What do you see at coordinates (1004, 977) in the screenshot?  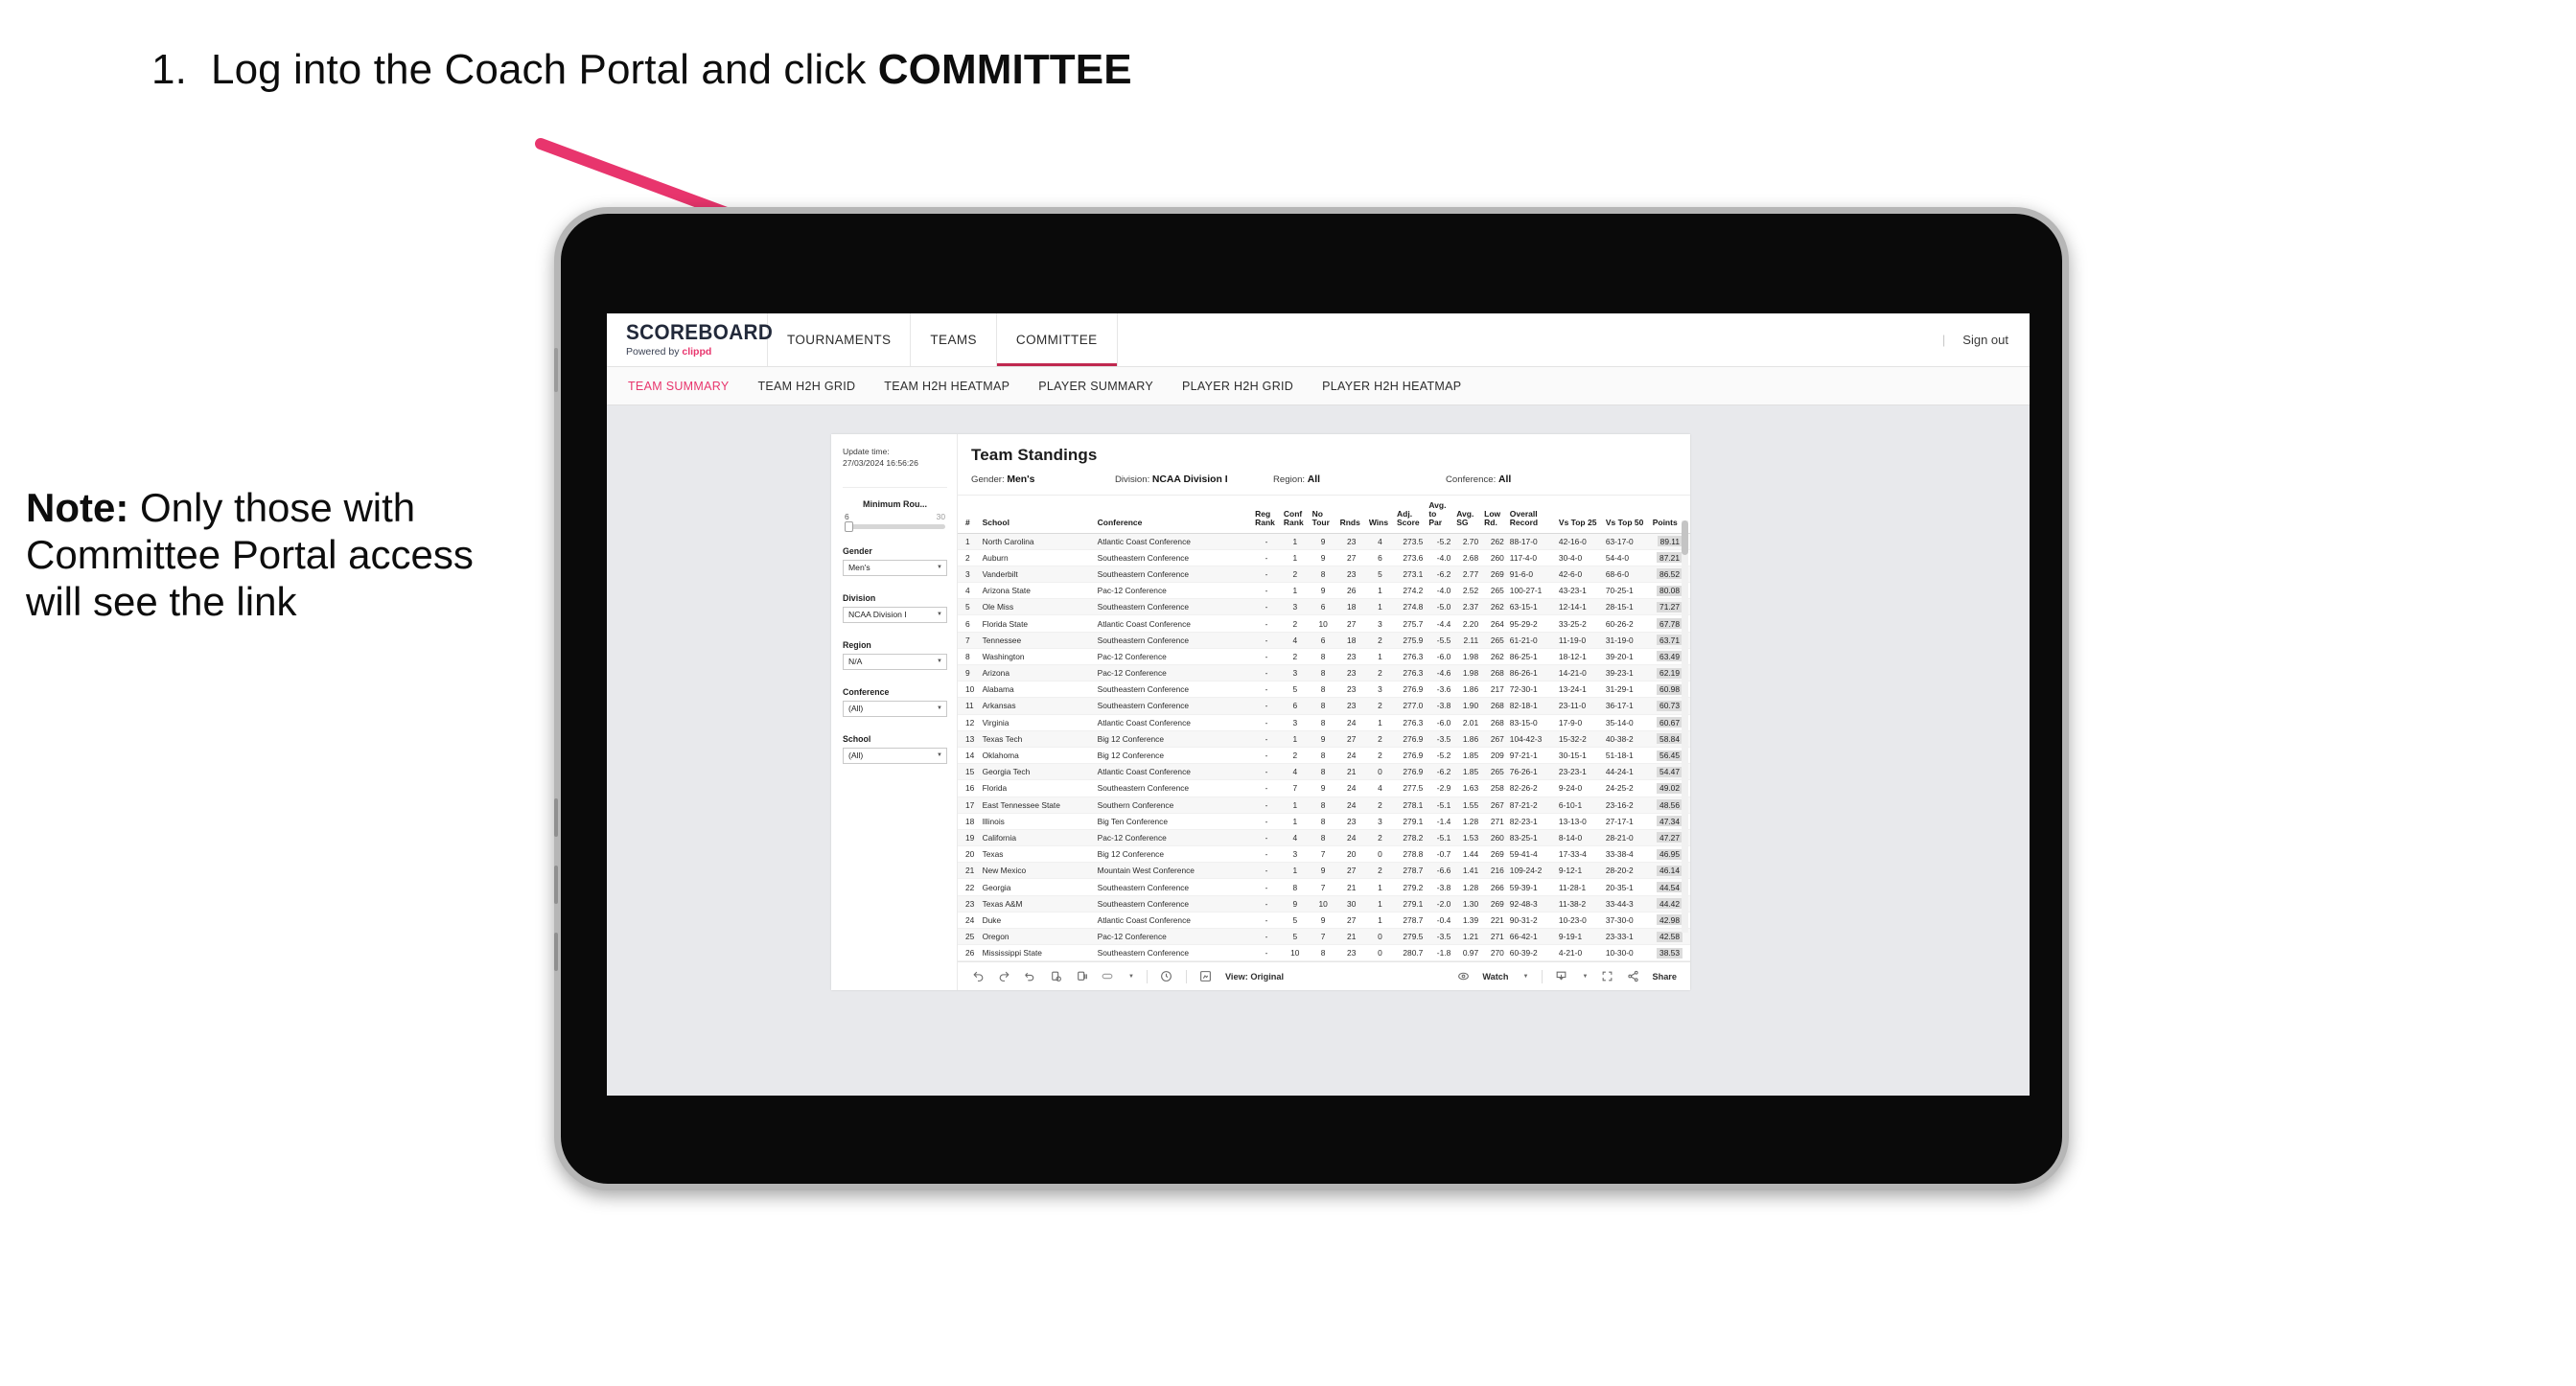 I see `redo-icon` at bounding box center [1004, 977].